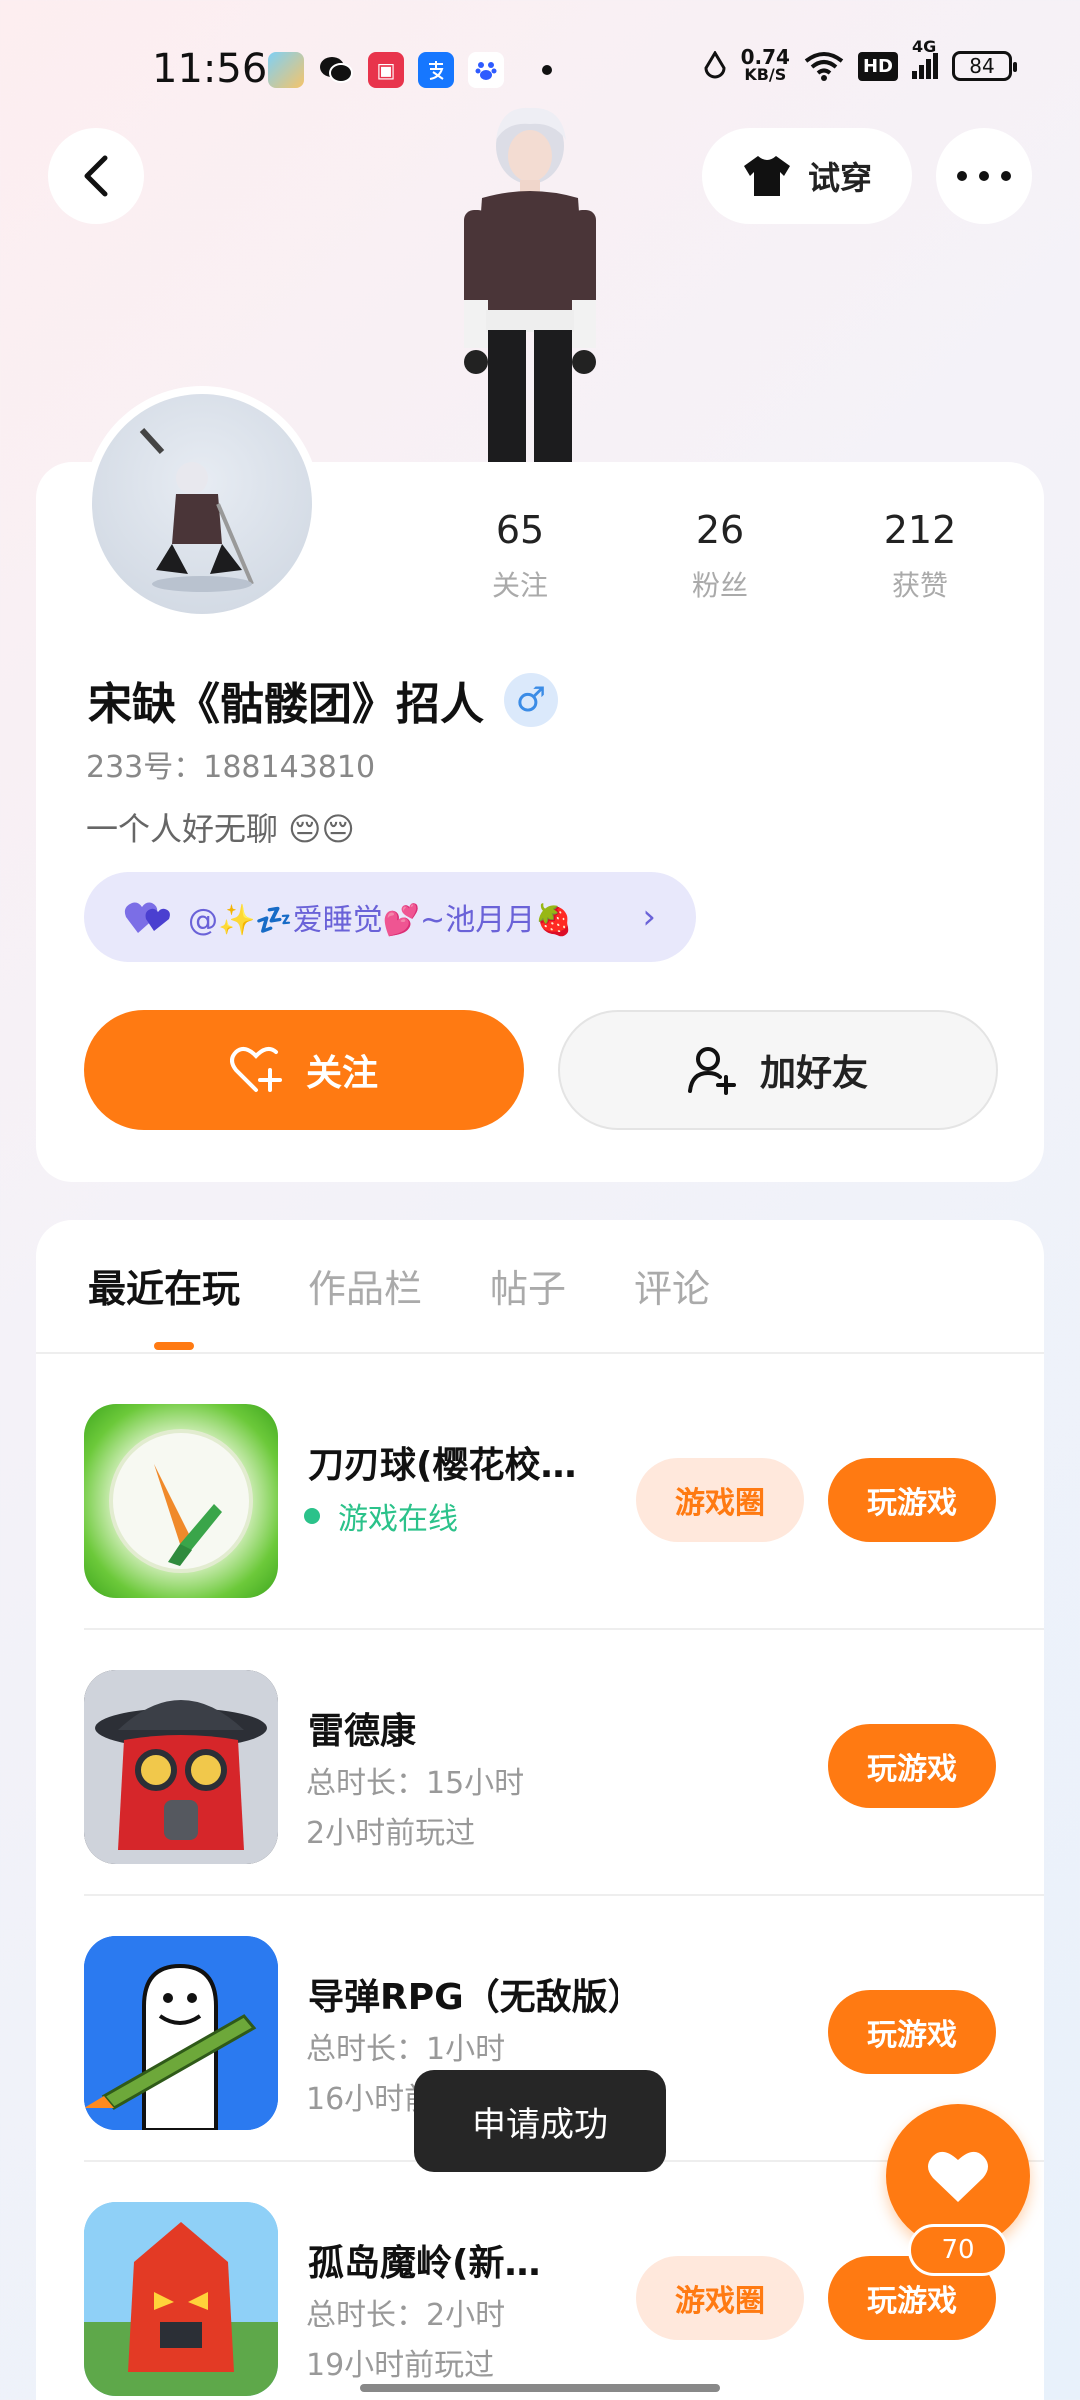 This screenshot has width=1080, height=2400. What do you see at coordinates (719, 585) in the screenshot?
I see `fans-label: 粉丝` at bounding box center [719, 585].